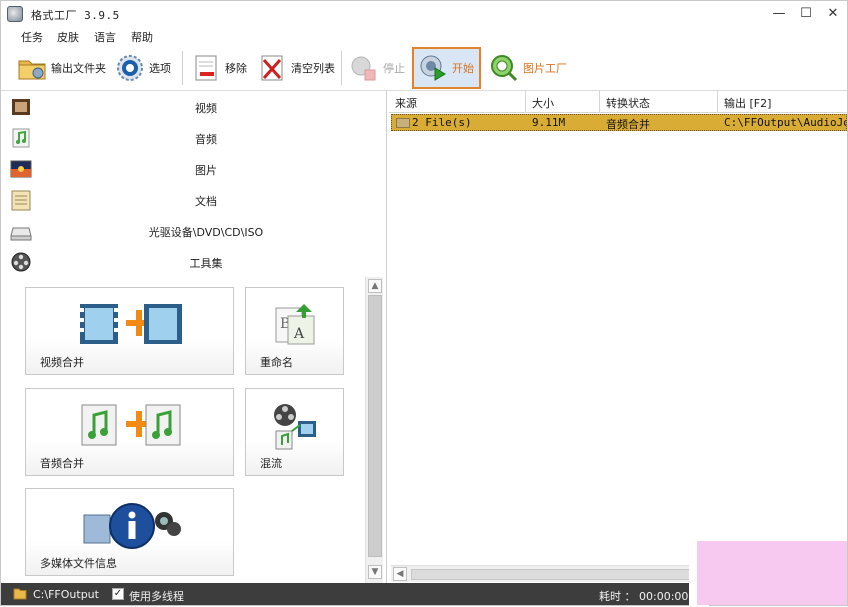  Describe the element at coordinates (206, 108) in the screenshot. I see `category-label: 视频` at that location.